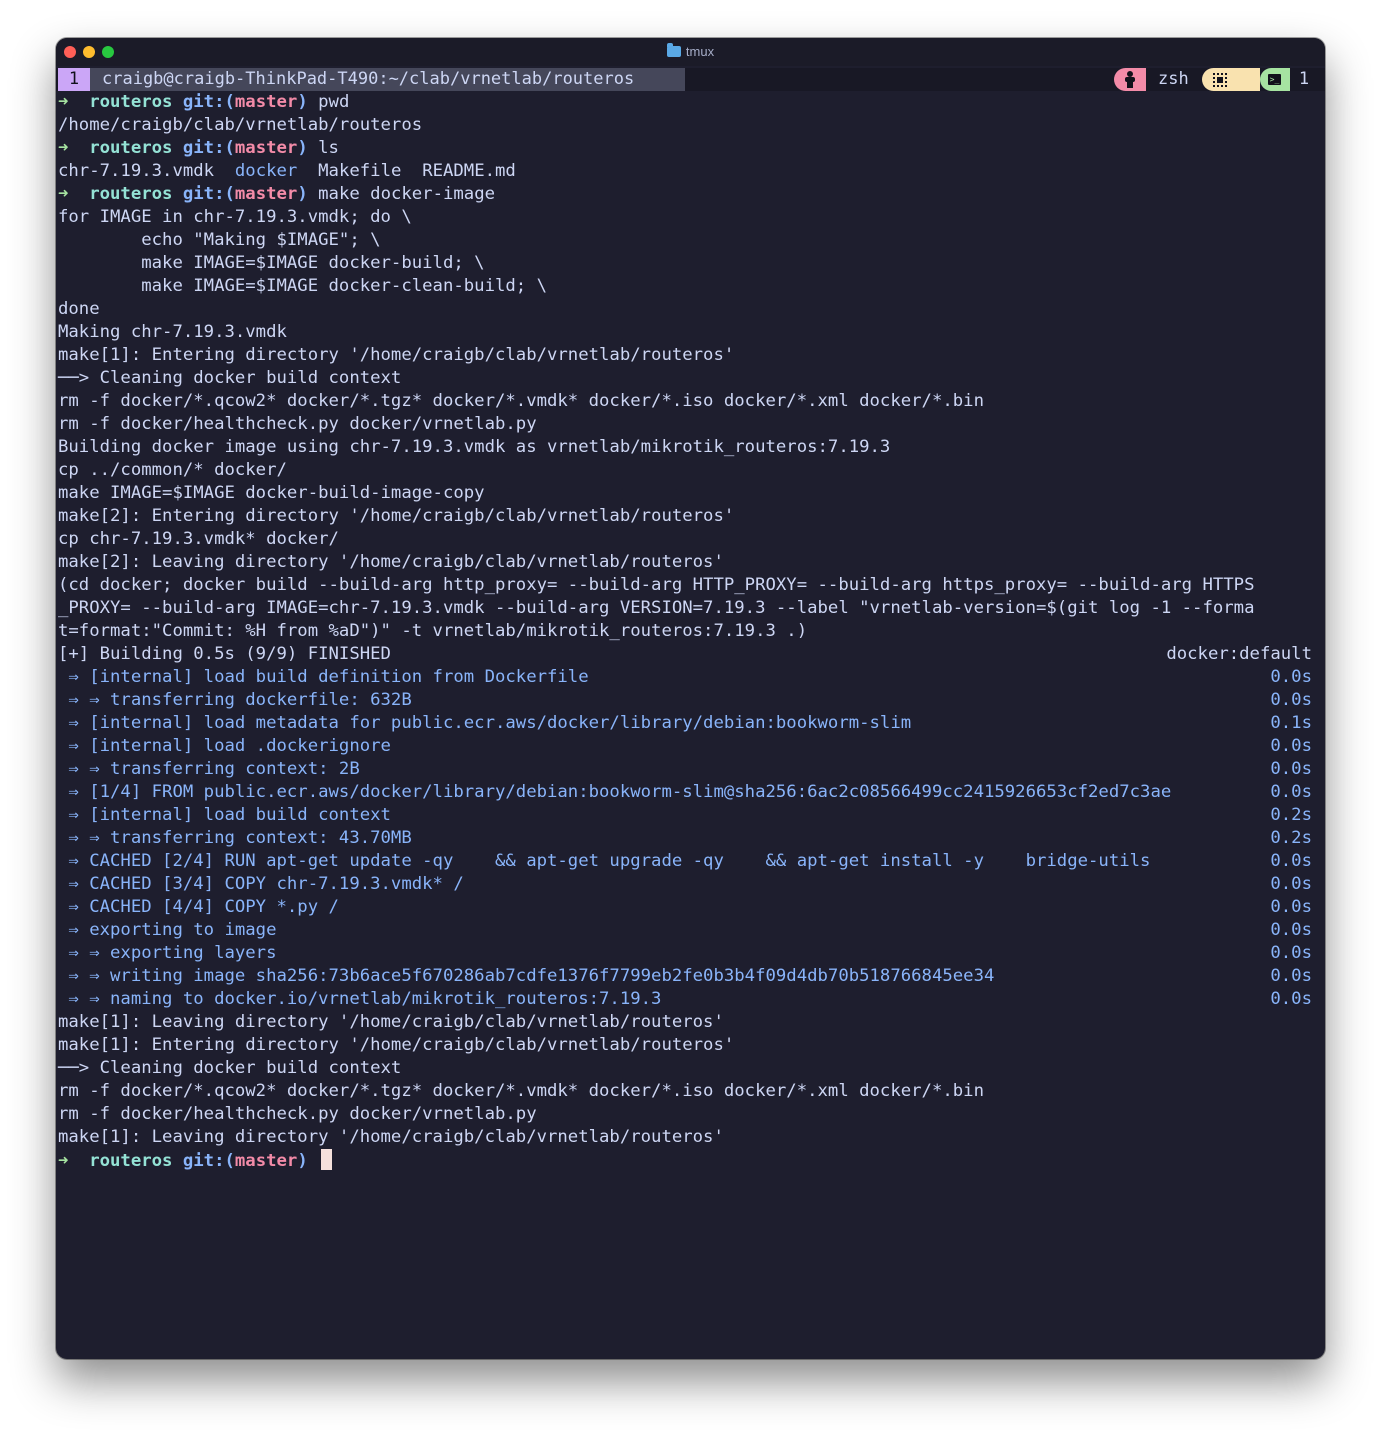  Describe the element at coordinates (1130, 79) in the screenshot. I see `session-badge` at that location.